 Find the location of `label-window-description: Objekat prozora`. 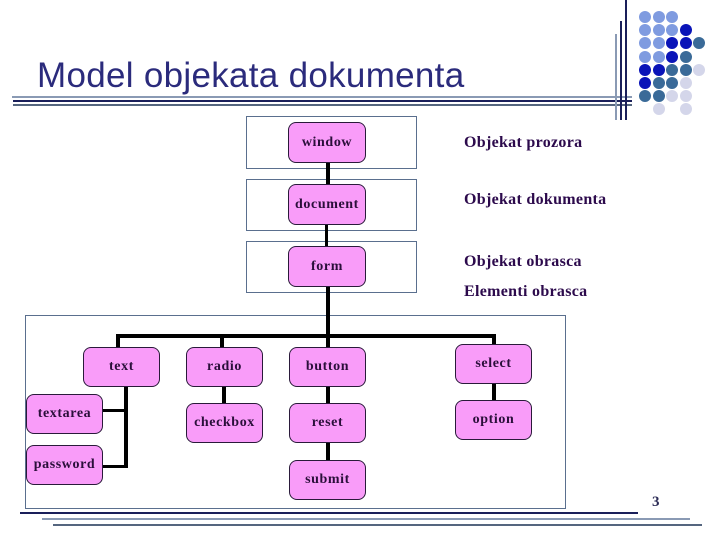

label-window-description: Objekat prozora is located at coordinates (523, 142).